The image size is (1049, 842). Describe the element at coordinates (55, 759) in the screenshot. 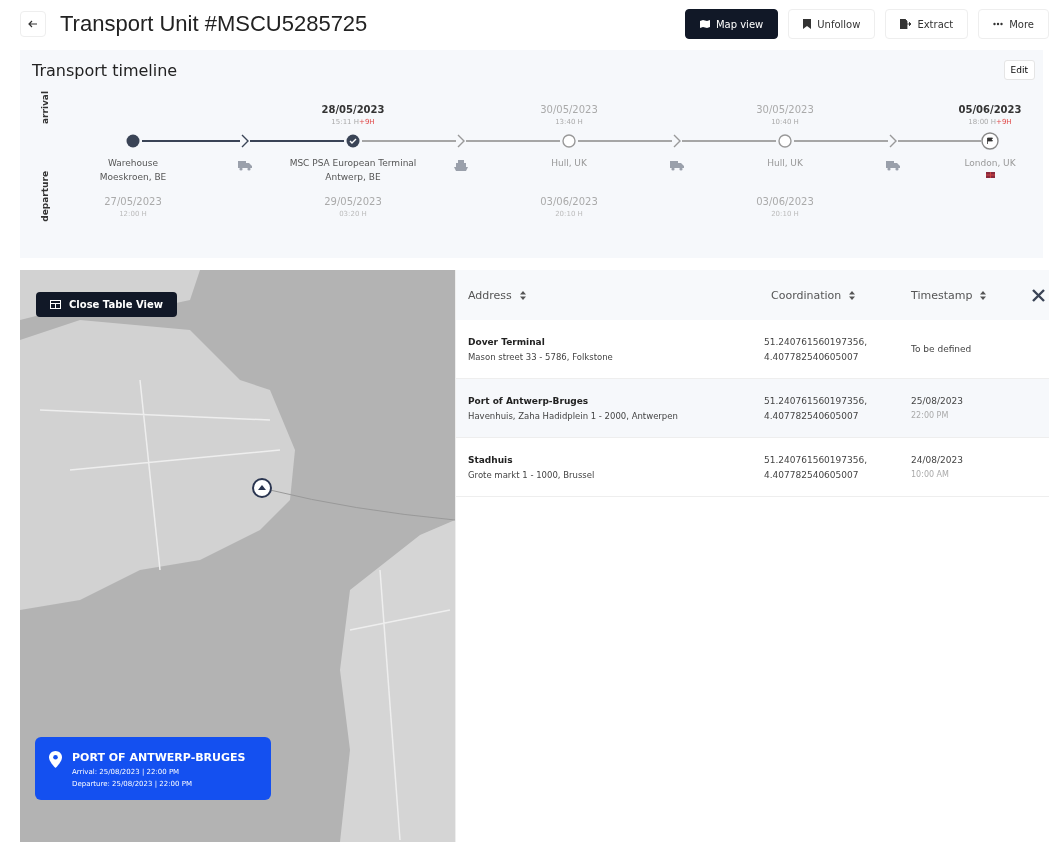

I see `location-pin-icon` at that location.